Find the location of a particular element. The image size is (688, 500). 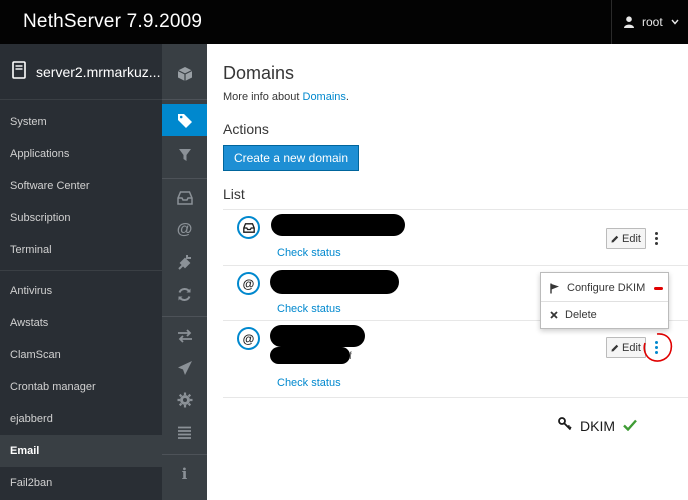

cog-icon is located at coordinates (184, 400).